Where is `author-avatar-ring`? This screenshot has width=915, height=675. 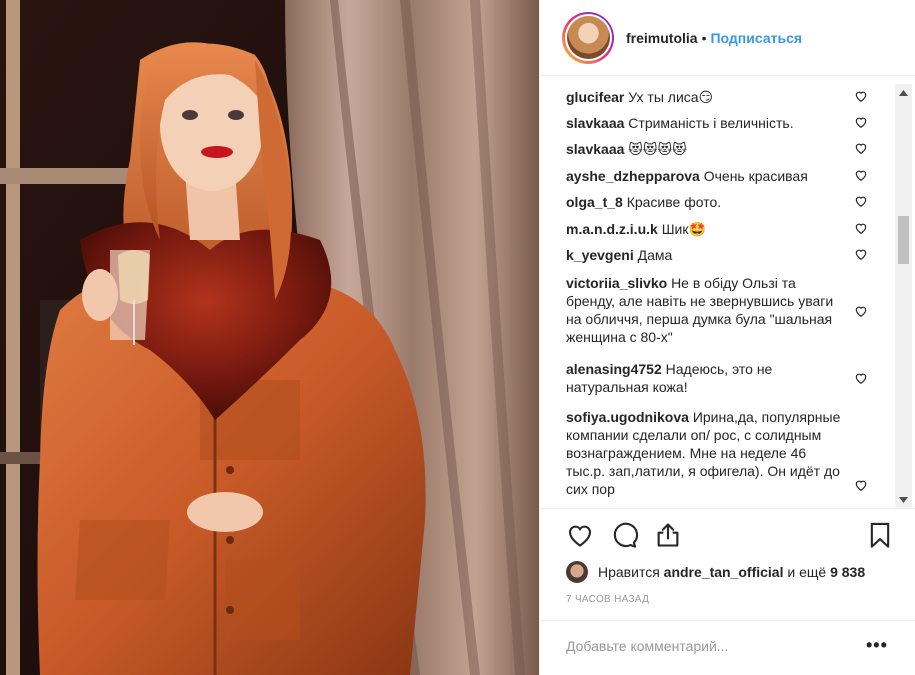
author-avatar-ring is located at coordinates (588, 37).